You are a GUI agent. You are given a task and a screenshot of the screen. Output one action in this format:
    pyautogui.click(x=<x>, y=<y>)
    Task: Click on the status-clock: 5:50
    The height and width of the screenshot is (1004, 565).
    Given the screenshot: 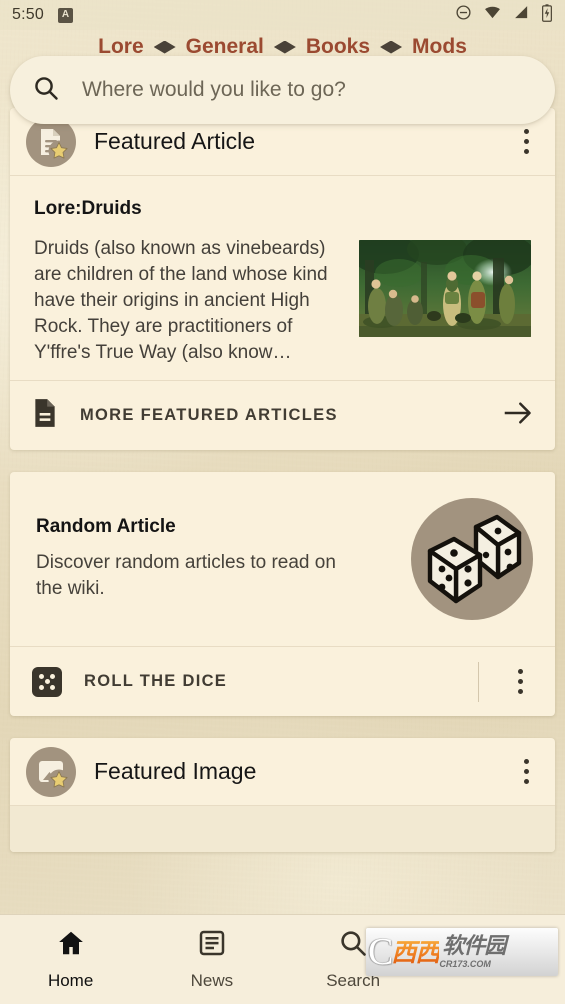 What is the action you would take?
    pyautogui.click(x=28, y=14)
    